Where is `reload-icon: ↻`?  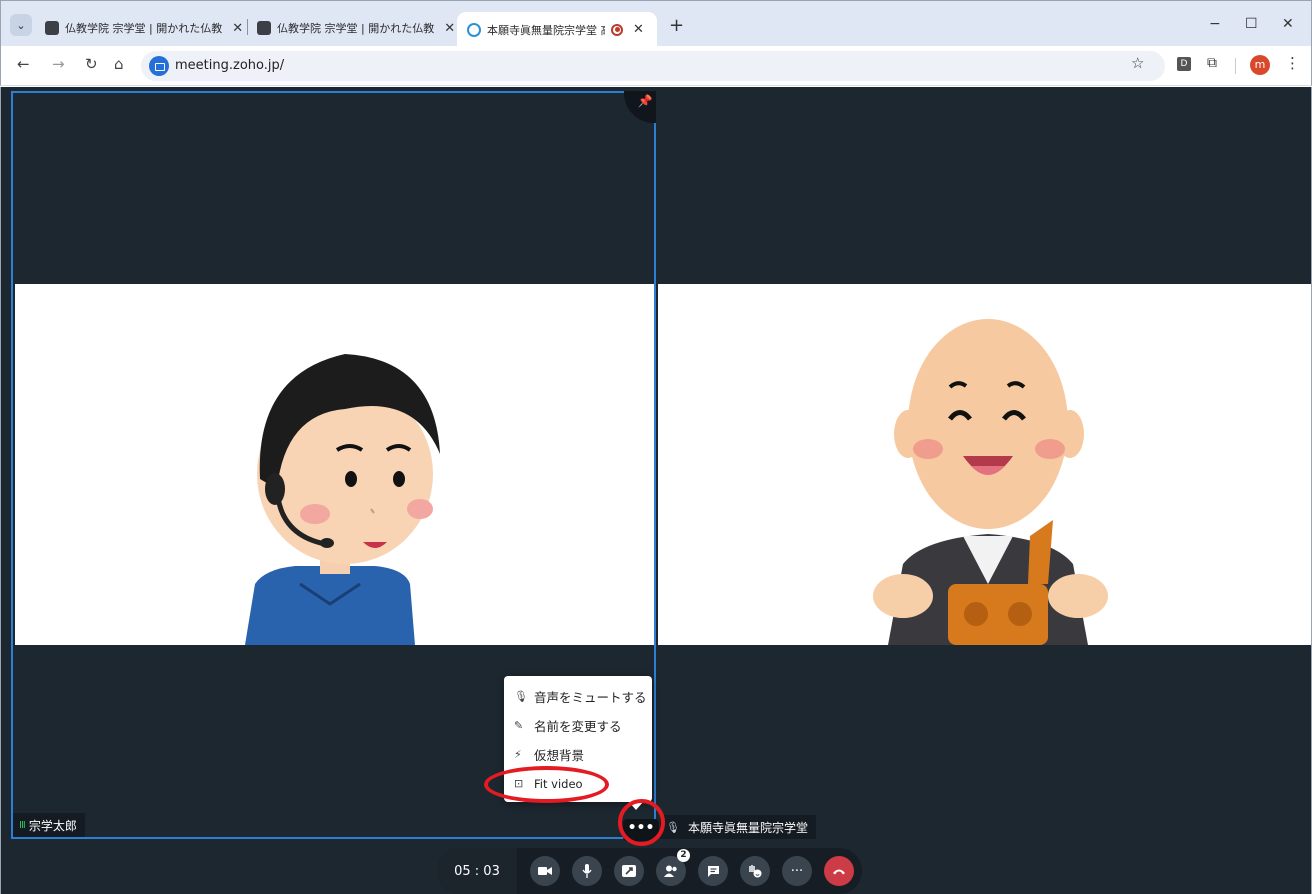 reload-icon: ↻ is located at coordinates (91, 64).